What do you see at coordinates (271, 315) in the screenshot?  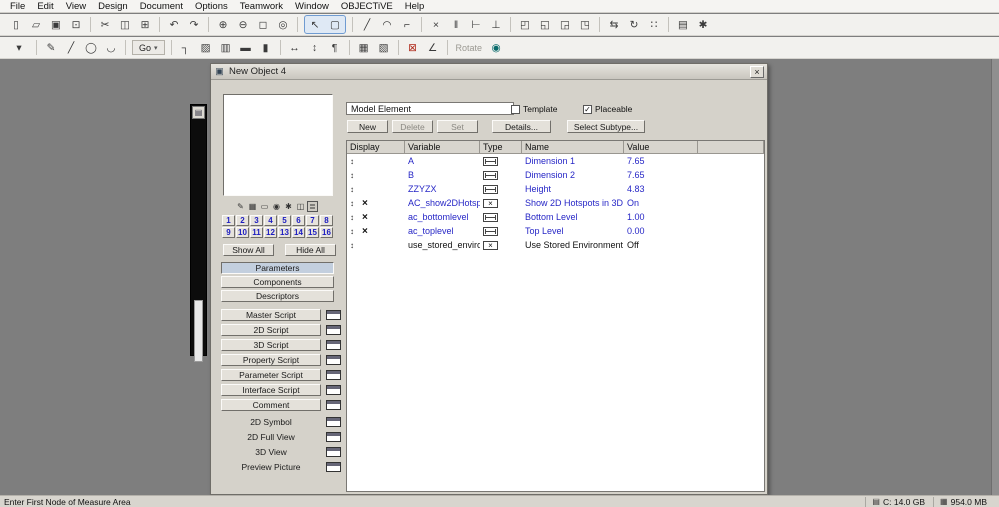 I see `master-script-button: Master Script` at bounding box center [271, 315].